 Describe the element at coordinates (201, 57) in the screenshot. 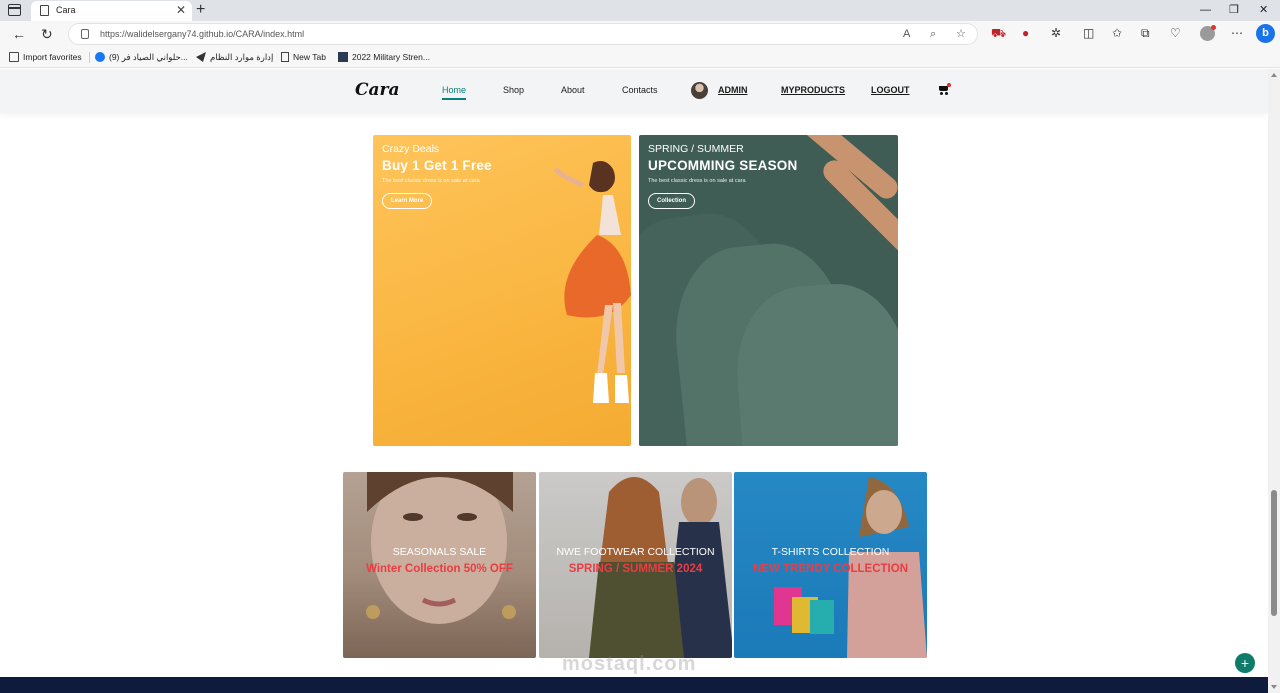

I see `bird-icon` at that location.